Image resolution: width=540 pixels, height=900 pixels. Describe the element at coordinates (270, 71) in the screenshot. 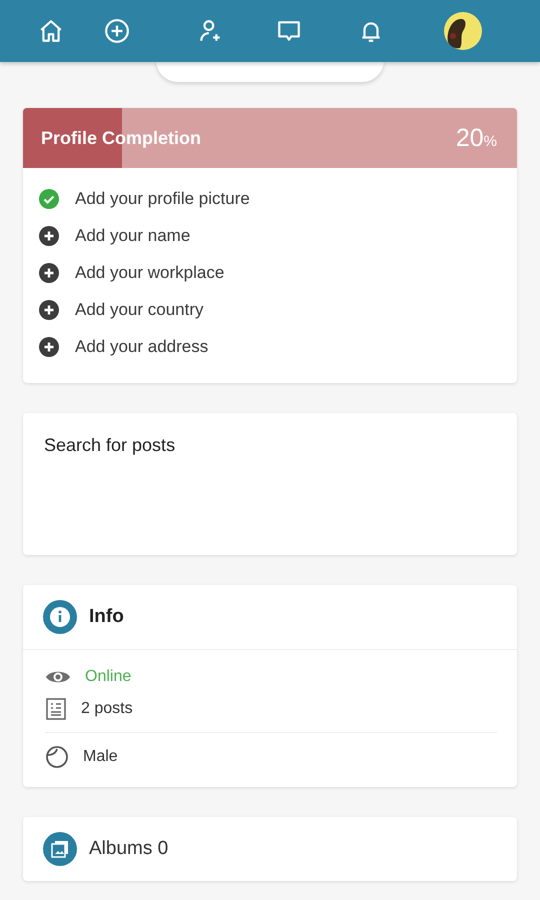

I see `load-more-button` at that location.